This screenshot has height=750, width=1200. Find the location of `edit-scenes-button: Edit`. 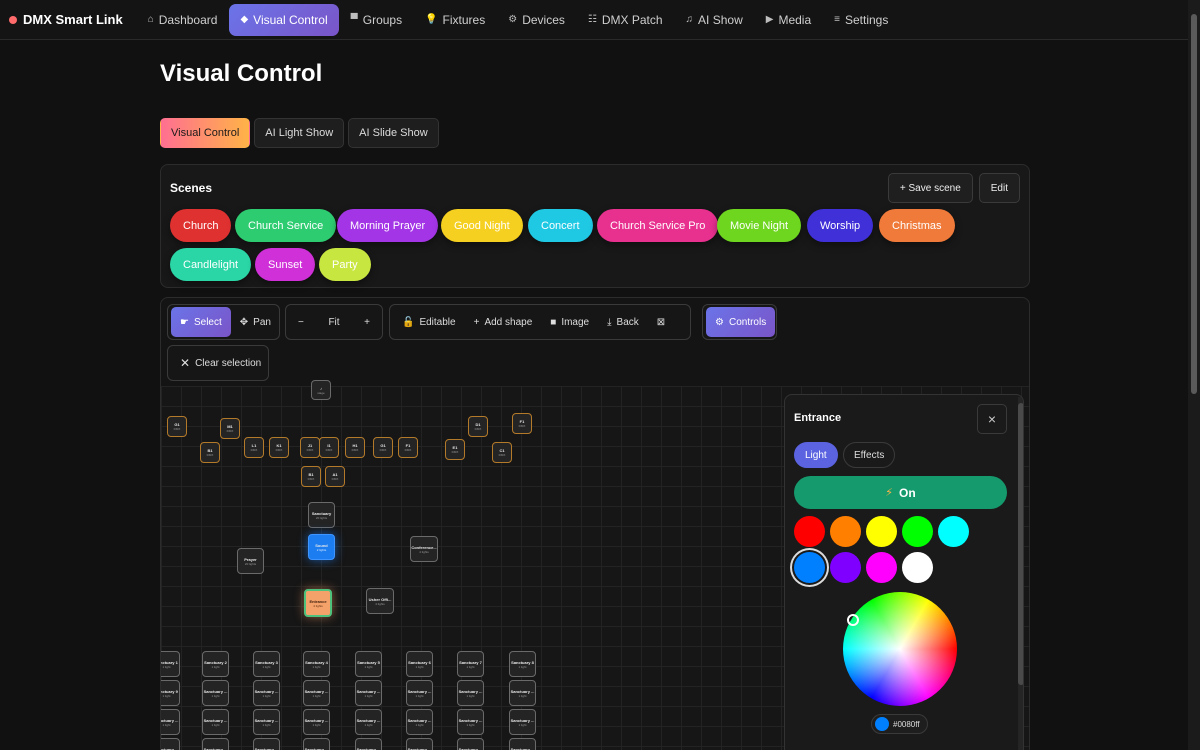

edit-scenes-button: Edit is located at coordinates (999, 188).